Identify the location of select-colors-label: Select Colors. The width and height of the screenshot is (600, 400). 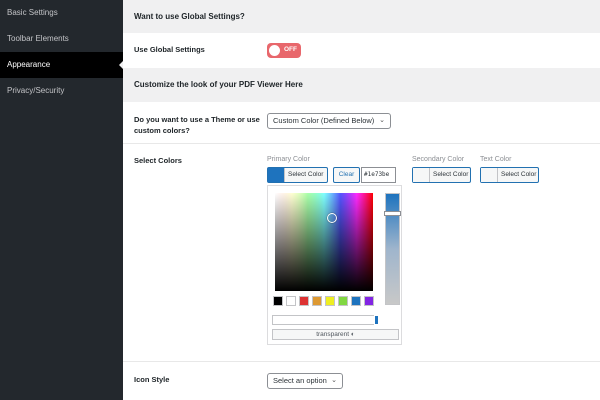
(158, 160).